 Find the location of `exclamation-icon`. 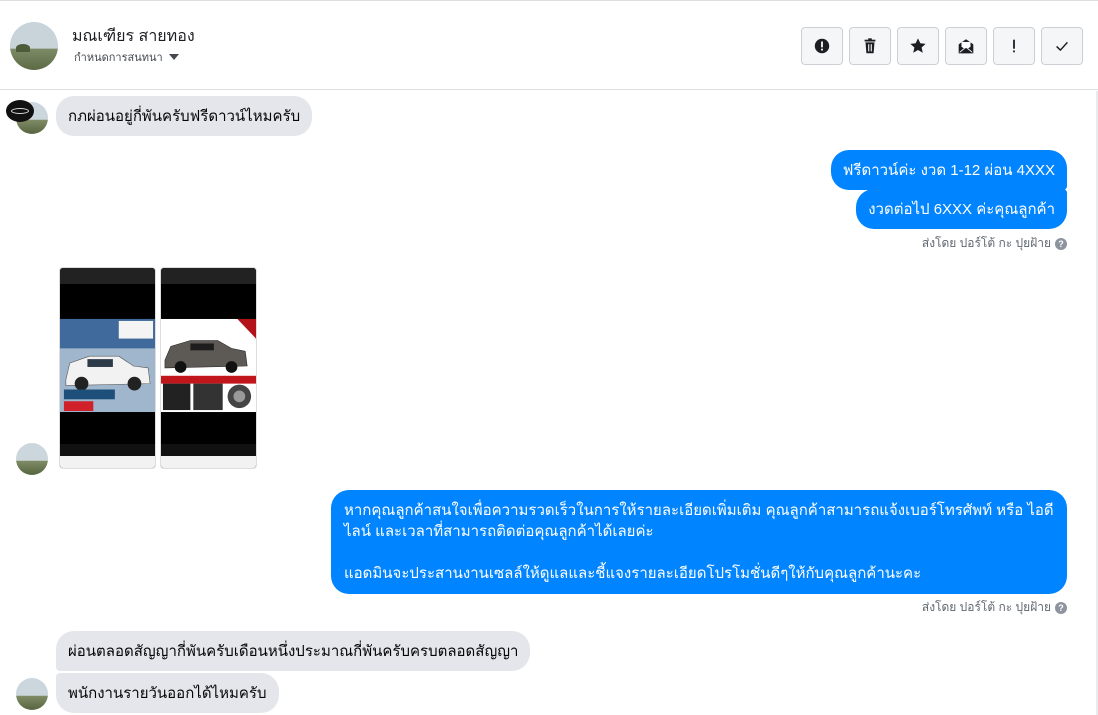

exclamation-icon is located at coordinates (1014, 46).